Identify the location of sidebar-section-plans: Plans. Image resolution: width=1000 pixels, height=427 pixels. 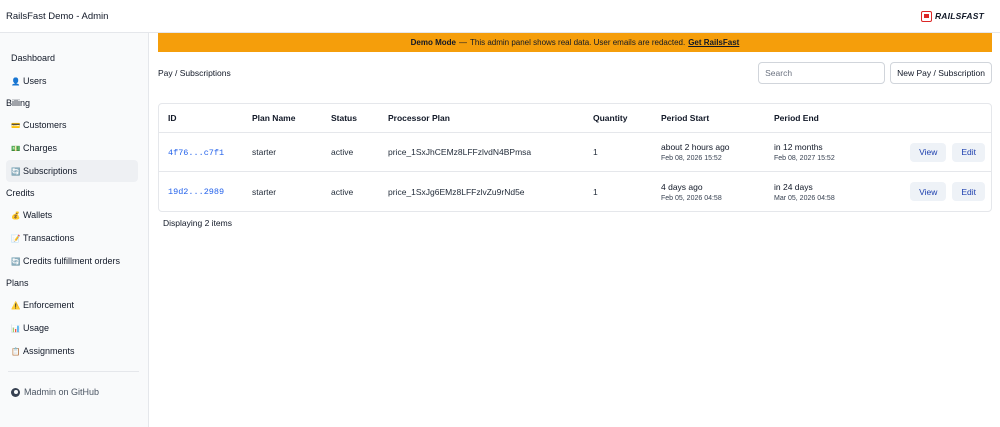
(17, 283).